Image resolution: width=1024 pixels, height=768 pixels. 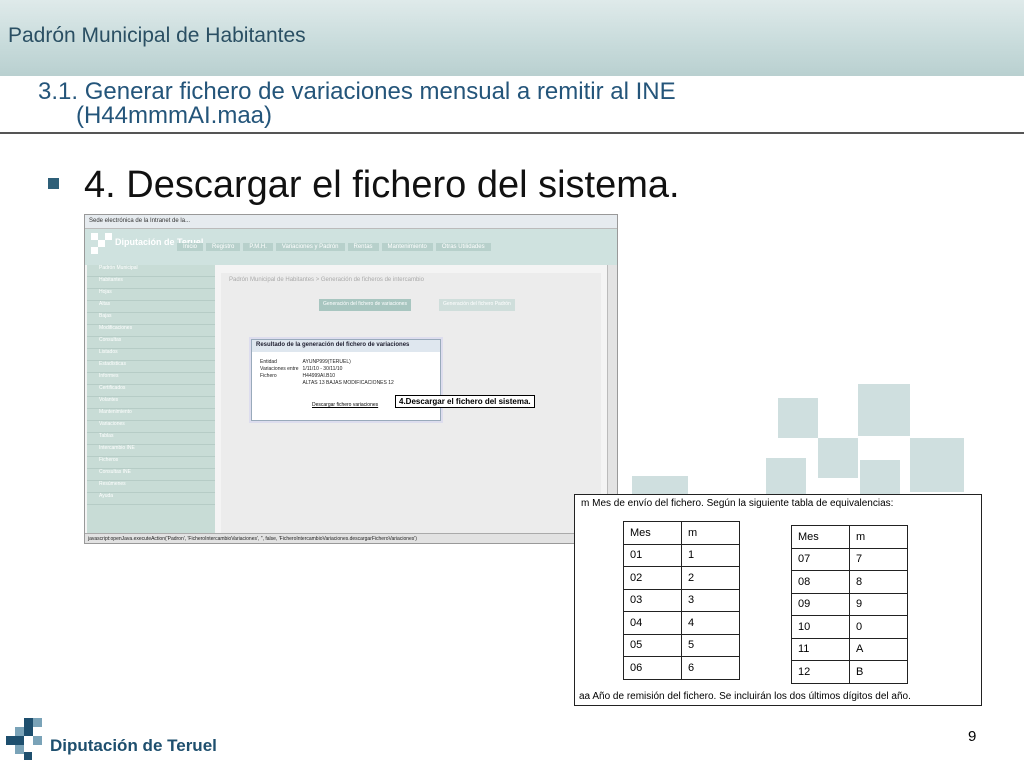 What do you see at coordinates (190, 247) in the screenshot?
I see `nav-item: Inicio` at bounding box center [190, 247].